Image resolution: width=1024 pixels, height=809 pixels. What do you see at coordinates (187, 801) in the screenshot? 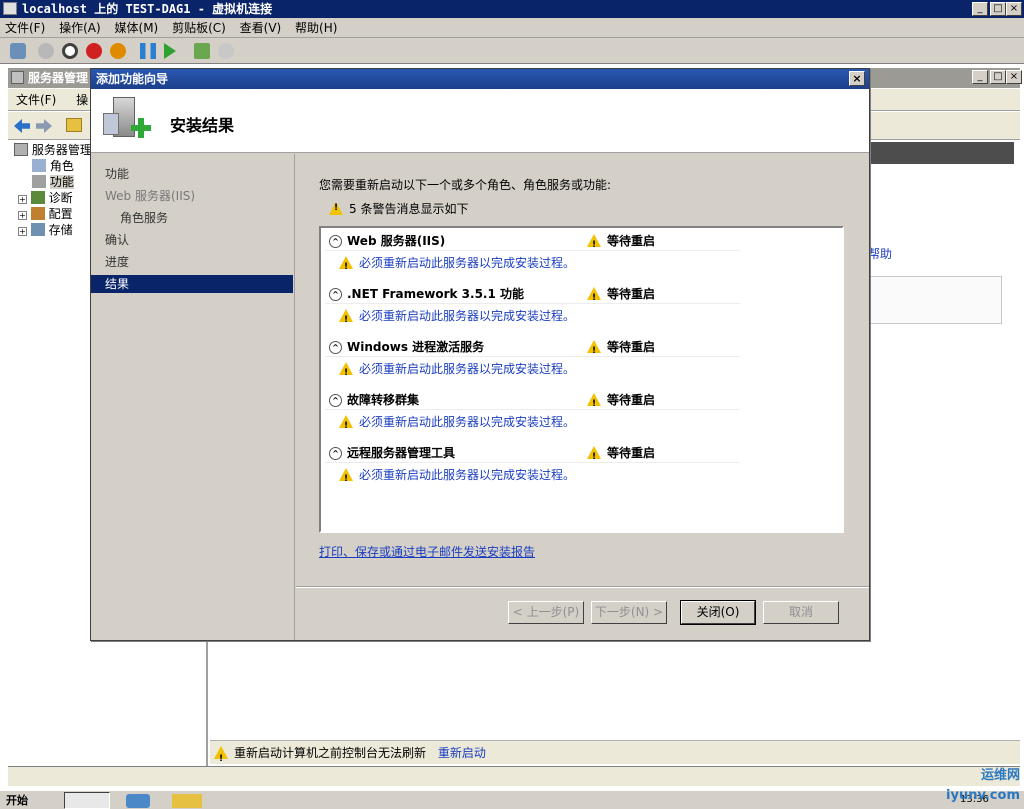
I see `explorer-icon` at bounding box center [187, 801].